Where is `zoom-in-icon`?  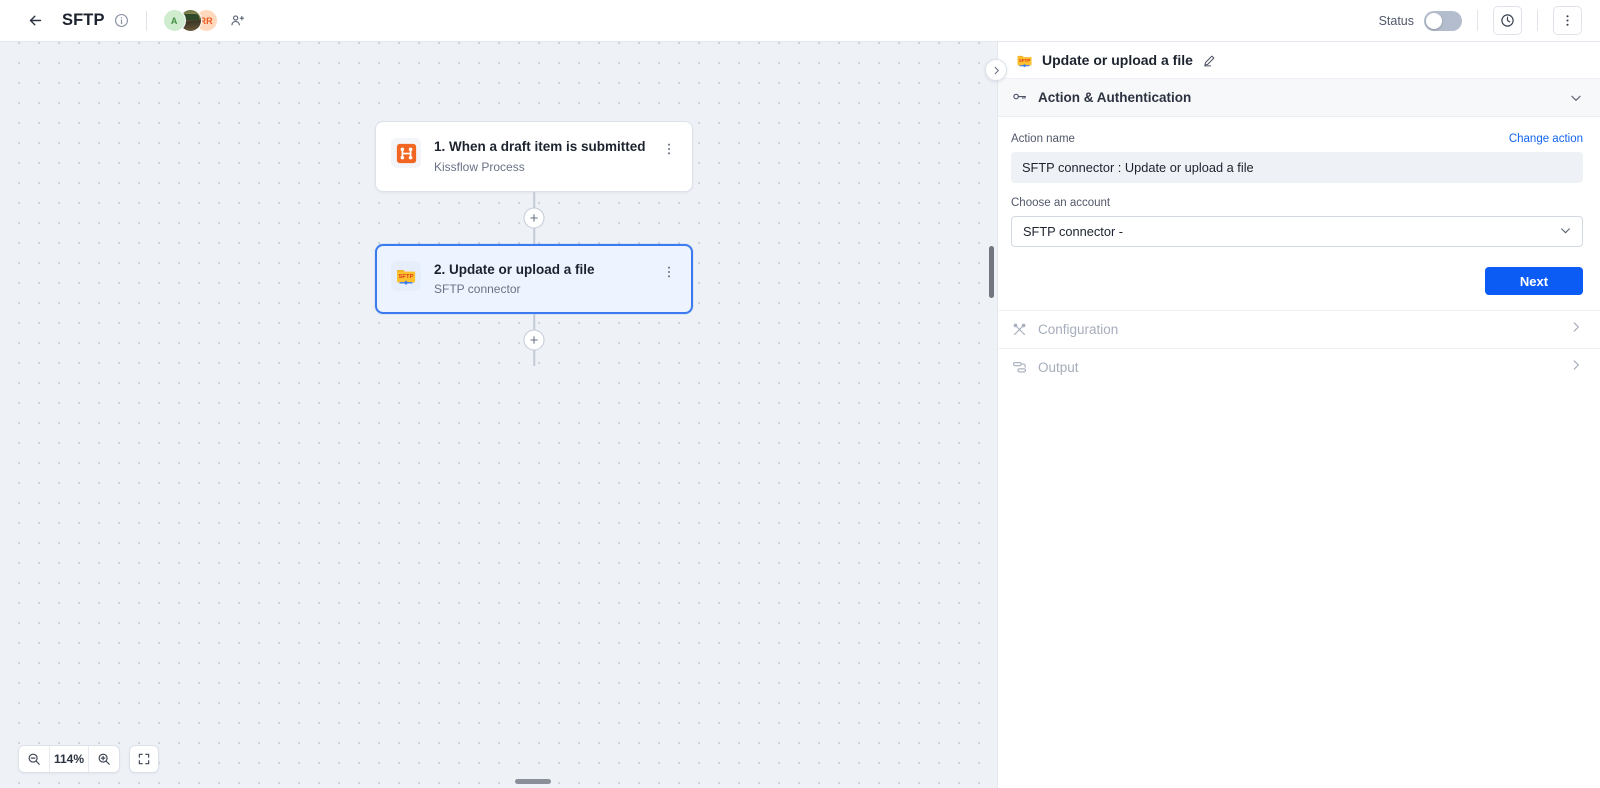 zoom-in-icon is located at coordinates (104, 759).